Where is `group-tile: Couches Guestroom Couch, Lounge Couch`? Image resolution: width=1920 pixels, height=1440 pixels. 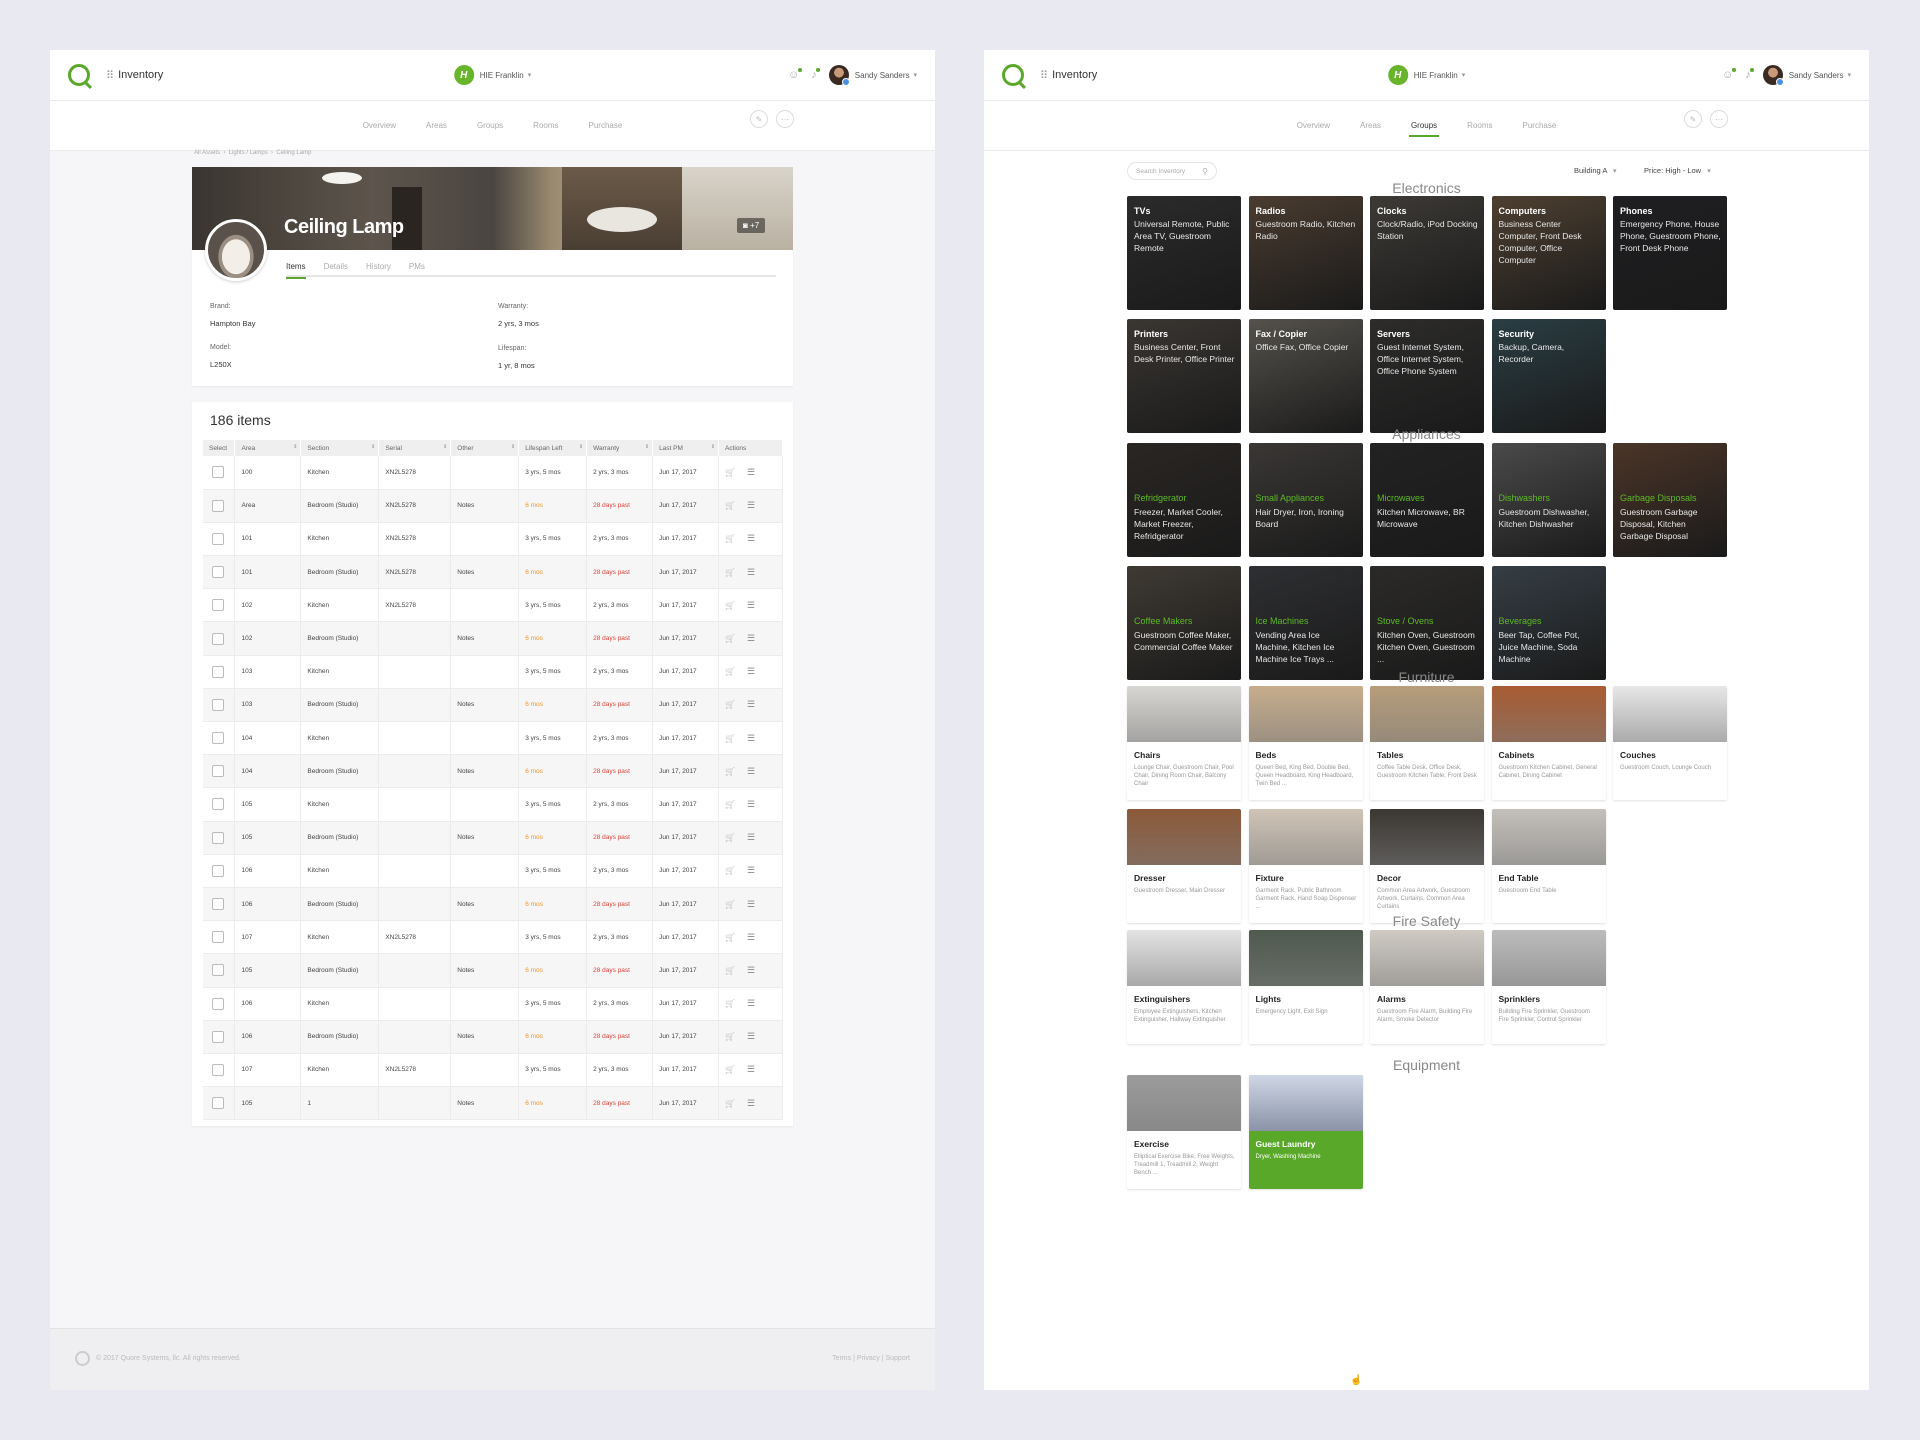
group-tile: Couches Guestroom Couch, Lounge Couch is located at coordinates (1670, 743).